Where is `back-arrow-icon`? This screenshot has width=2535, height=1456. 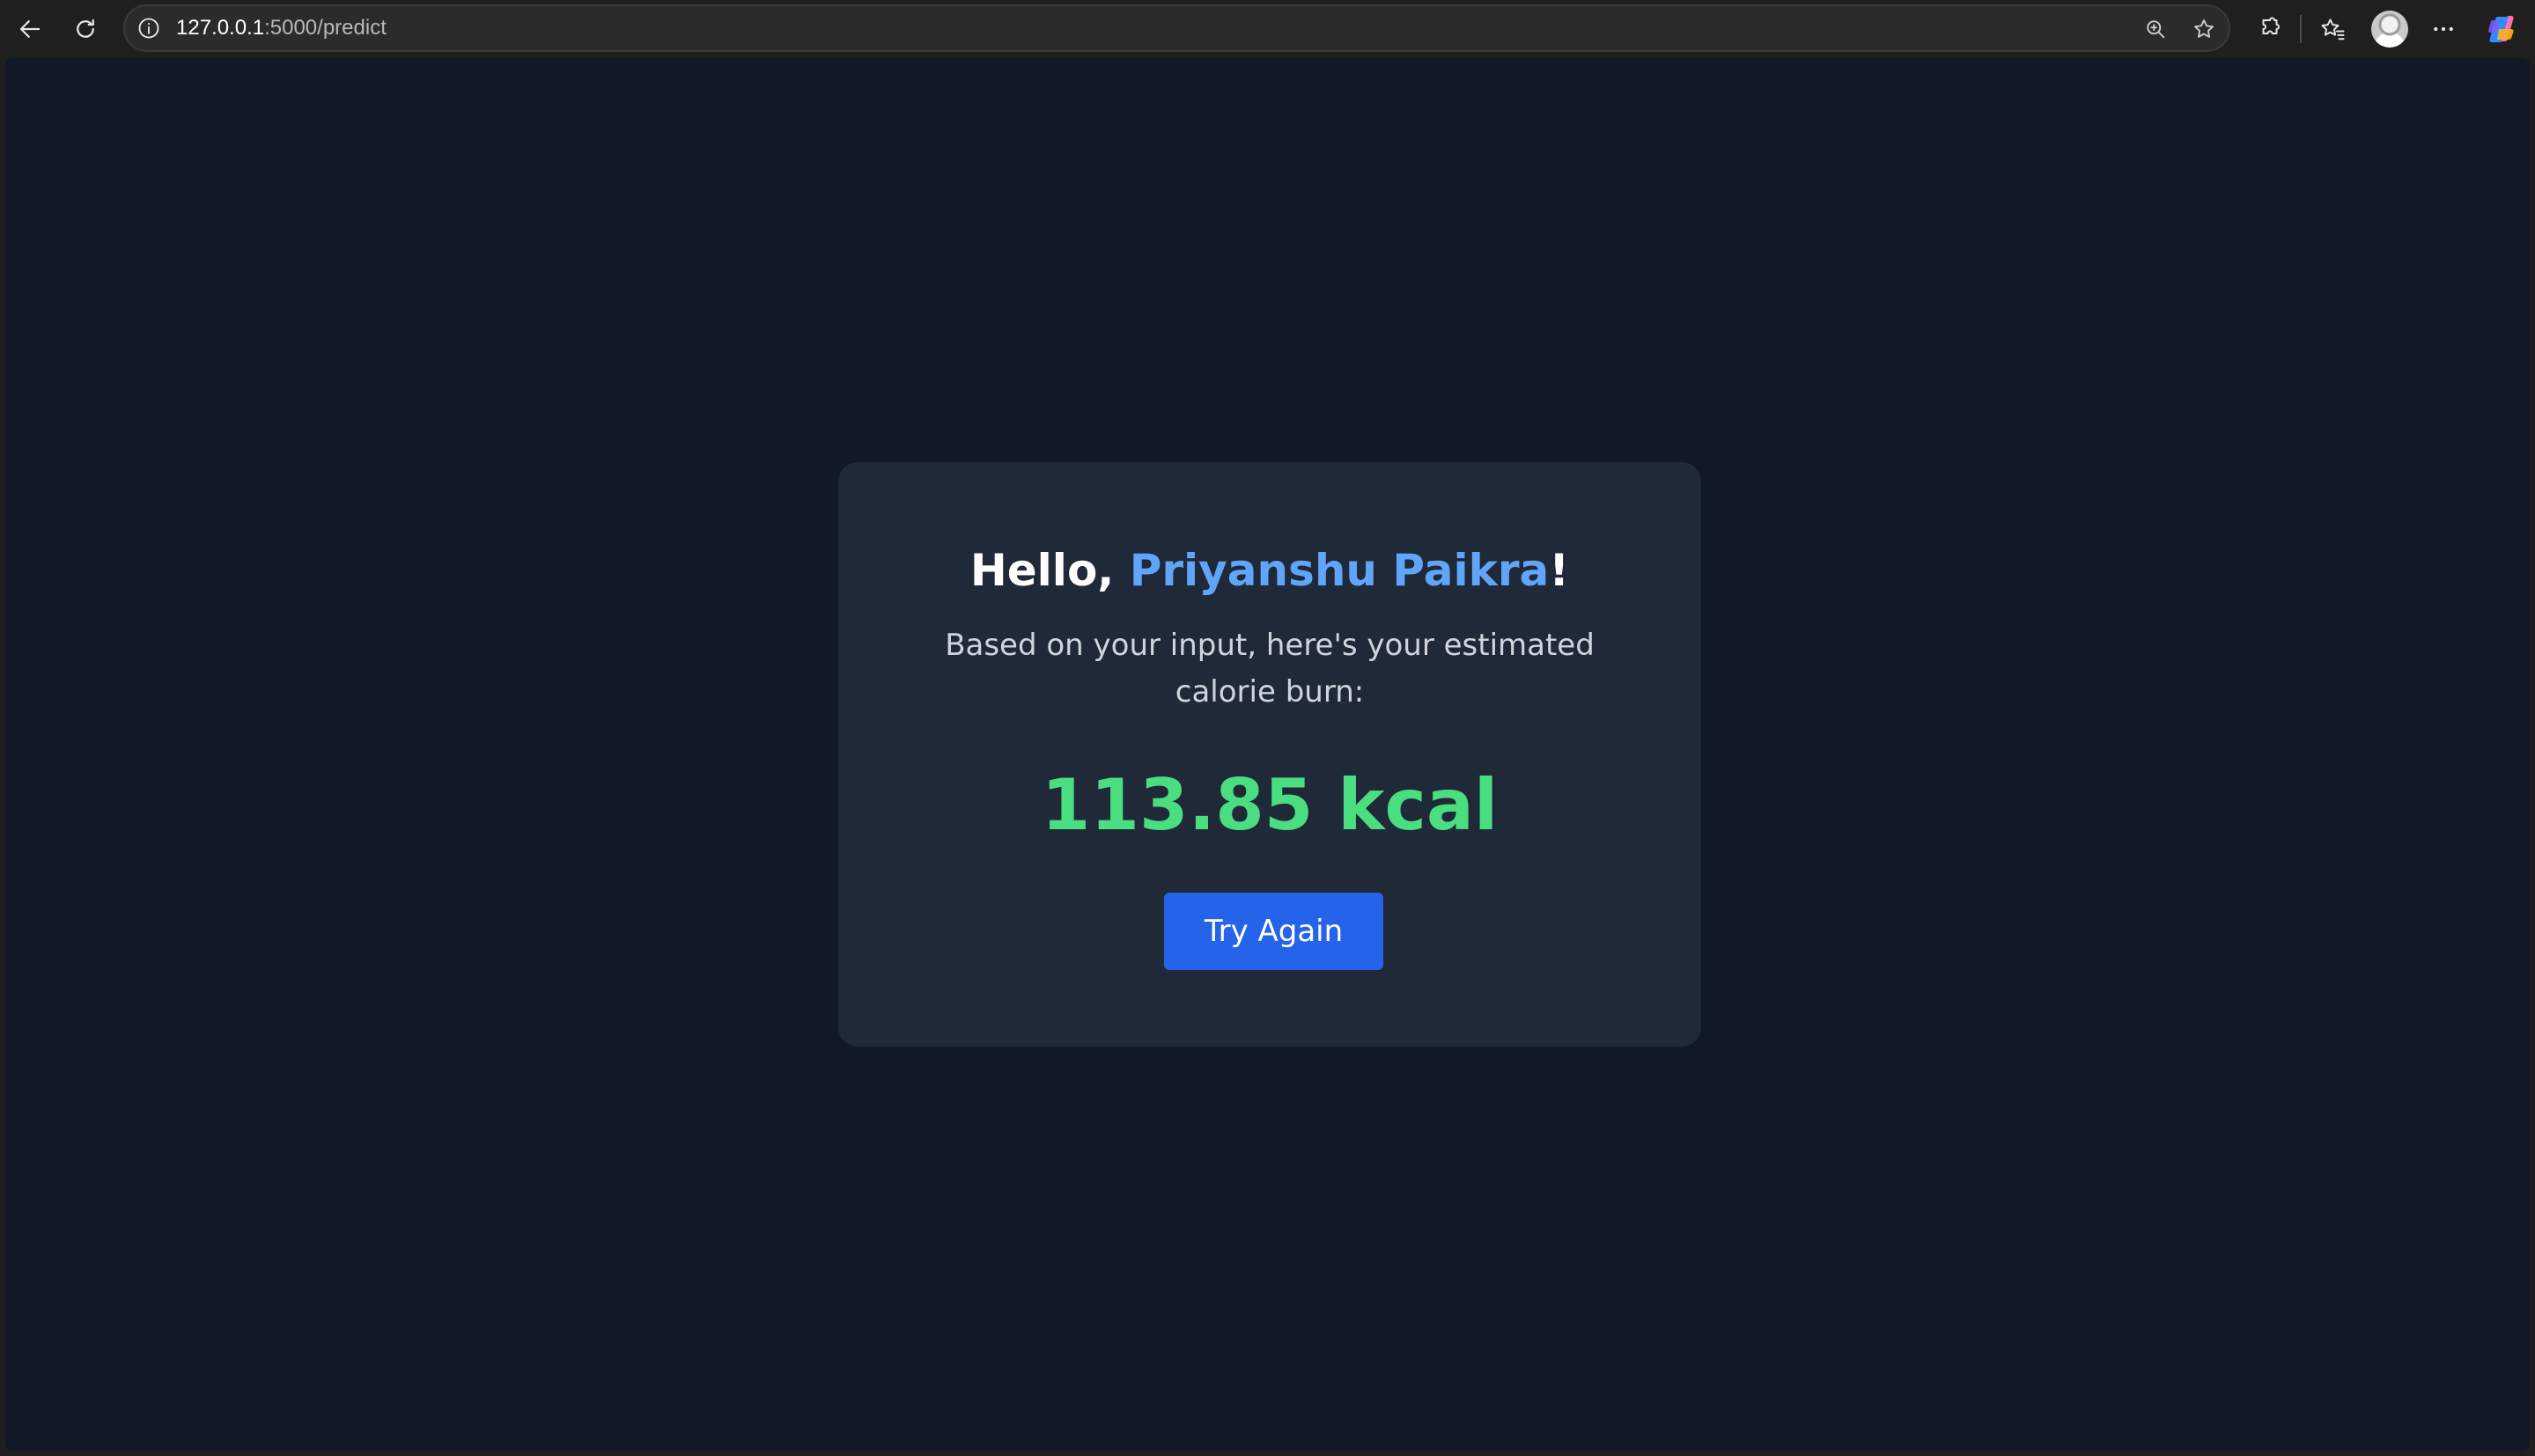 back-arrow-icon is located at coordinates (30, 29).